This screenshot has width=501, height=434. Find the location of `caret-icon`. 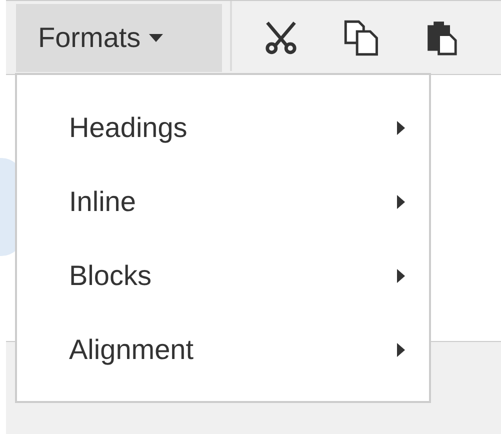

caret-icon is located at coordinates (155, 38).